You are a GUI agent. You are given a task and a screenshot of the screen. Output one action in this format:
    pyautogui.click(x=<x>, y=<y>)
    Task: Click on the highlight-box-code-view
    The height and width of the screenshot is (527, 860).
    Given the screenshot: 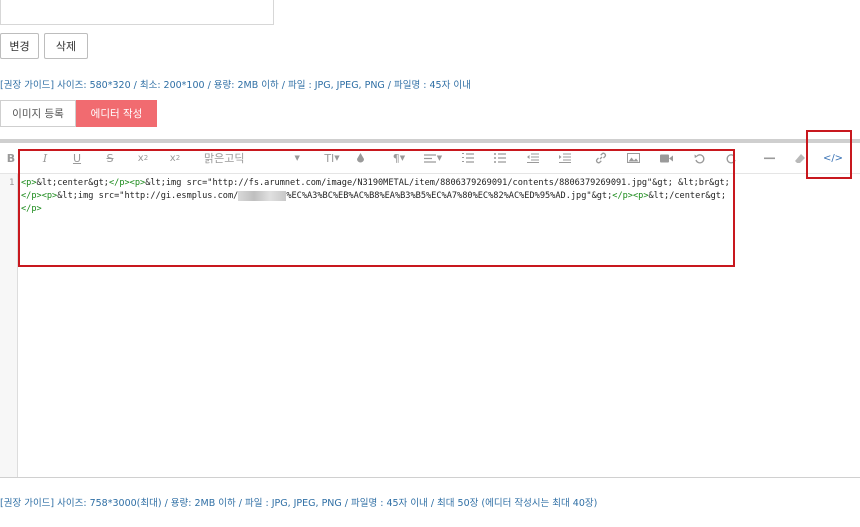 What is the action you would take?
    pyautogui.click(x=829, y=154)
    